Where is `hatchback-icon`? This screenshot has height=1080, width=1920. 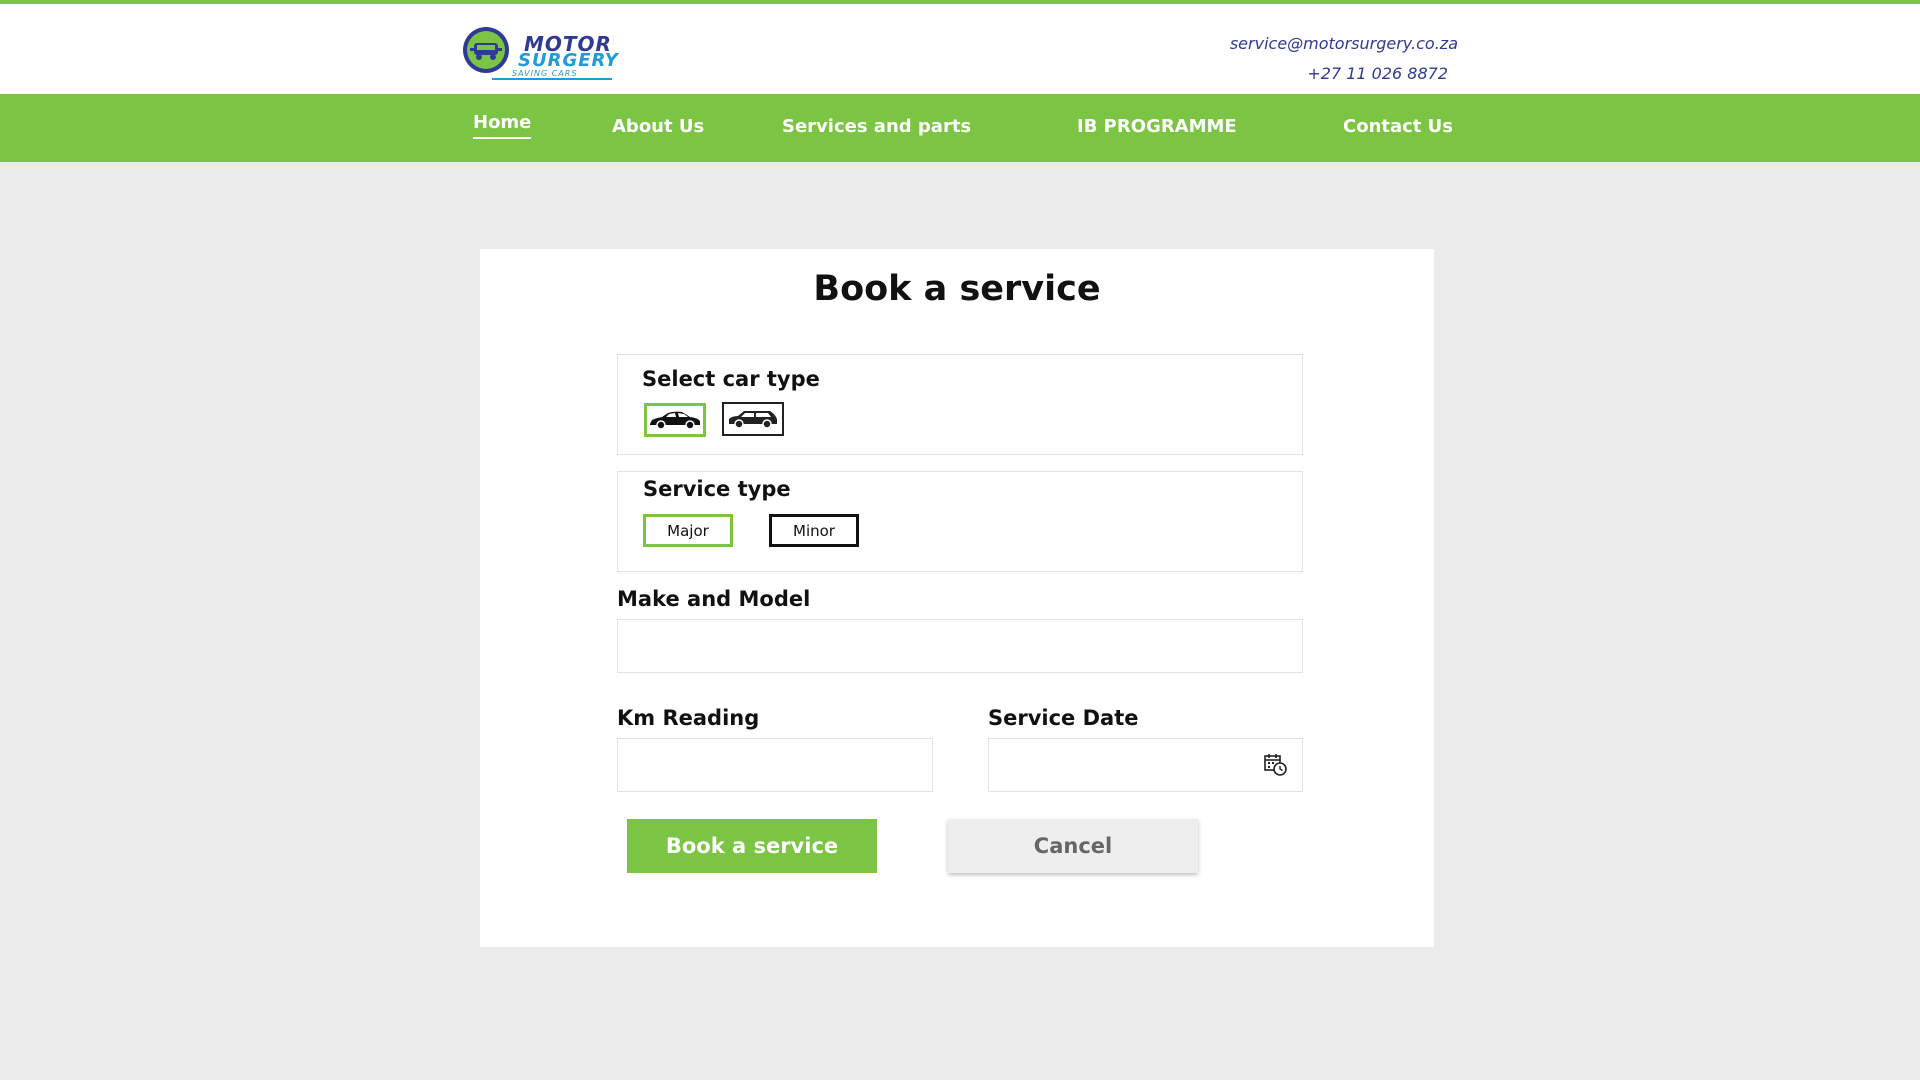
hatchback-icon is located at coordinates (753, 420).